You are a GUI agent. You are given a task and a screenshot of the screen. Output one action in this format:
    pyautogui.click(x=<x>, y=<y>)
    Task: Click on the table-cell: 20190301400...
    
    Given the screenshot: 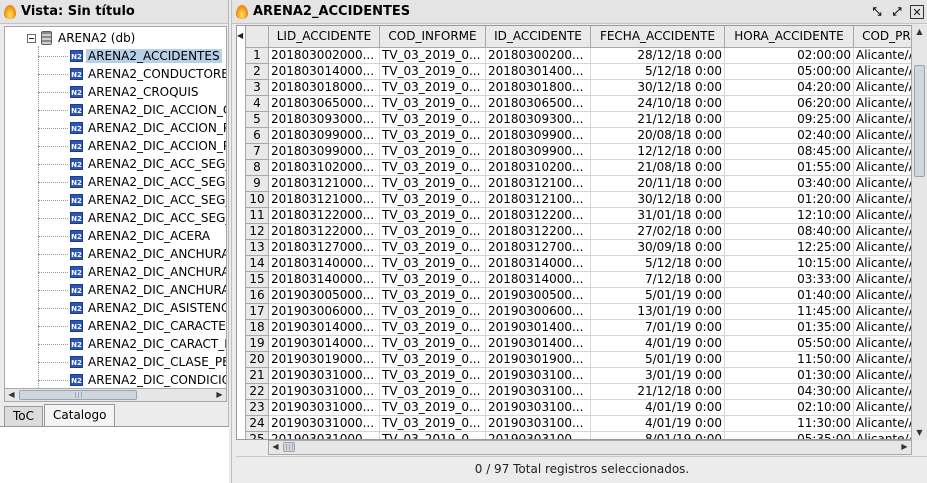 What is the action you would take?
    pyautogui.click(x=538, y=343)
    